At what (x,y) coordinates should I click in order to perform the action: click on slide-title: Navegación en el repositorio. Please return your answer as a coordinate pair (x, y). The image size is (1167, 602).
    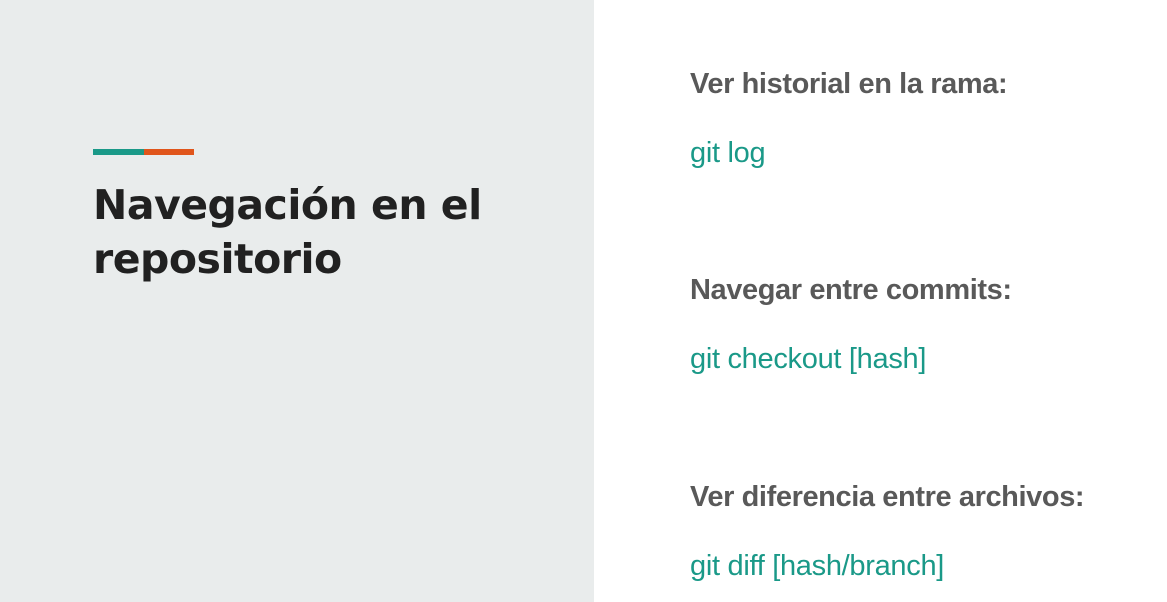
    Looking at the image, I should click on (287, 232).